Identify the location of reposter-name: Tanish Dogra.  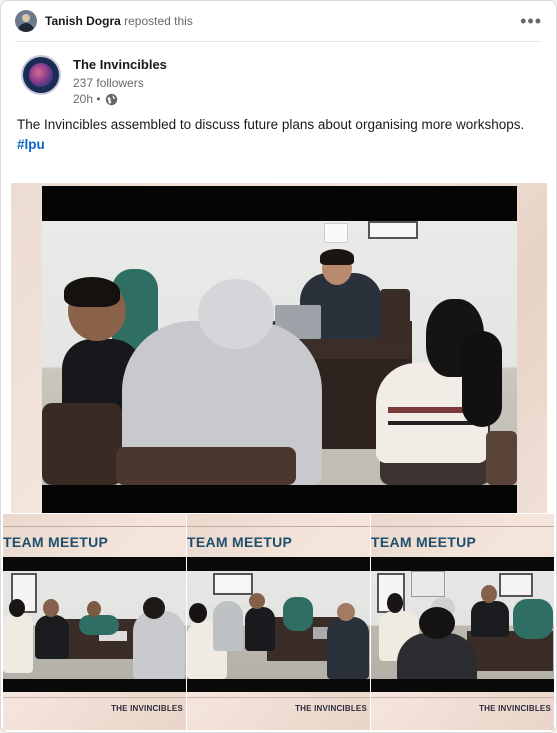
(83, 21).